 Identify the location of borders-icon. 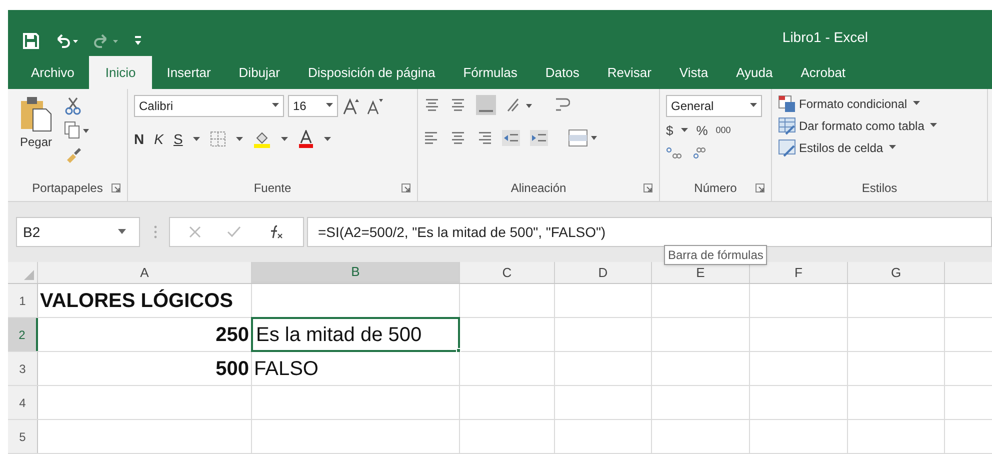
(218, 139).